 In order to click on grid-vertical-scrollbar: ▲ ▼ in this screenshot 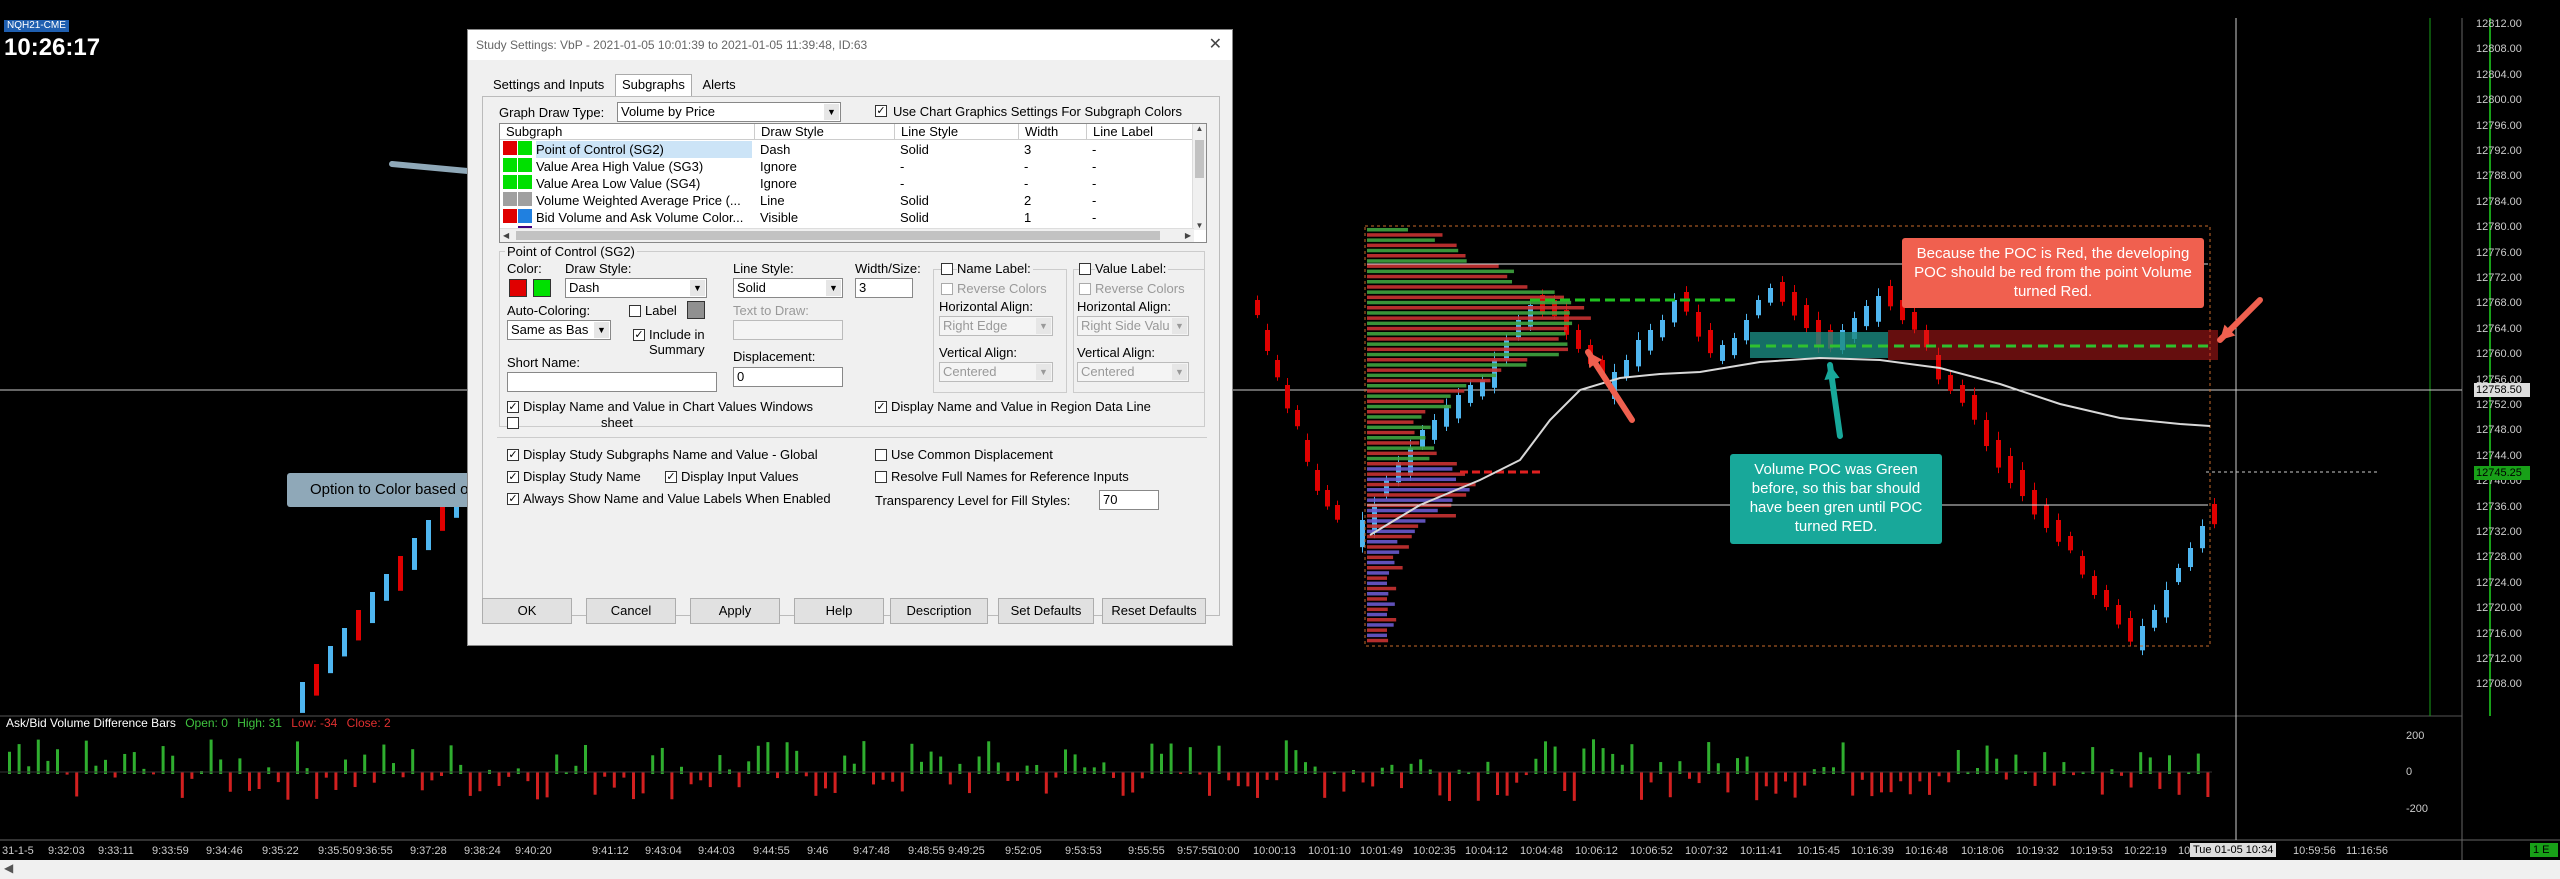, I will do `click(1199, 177)`.